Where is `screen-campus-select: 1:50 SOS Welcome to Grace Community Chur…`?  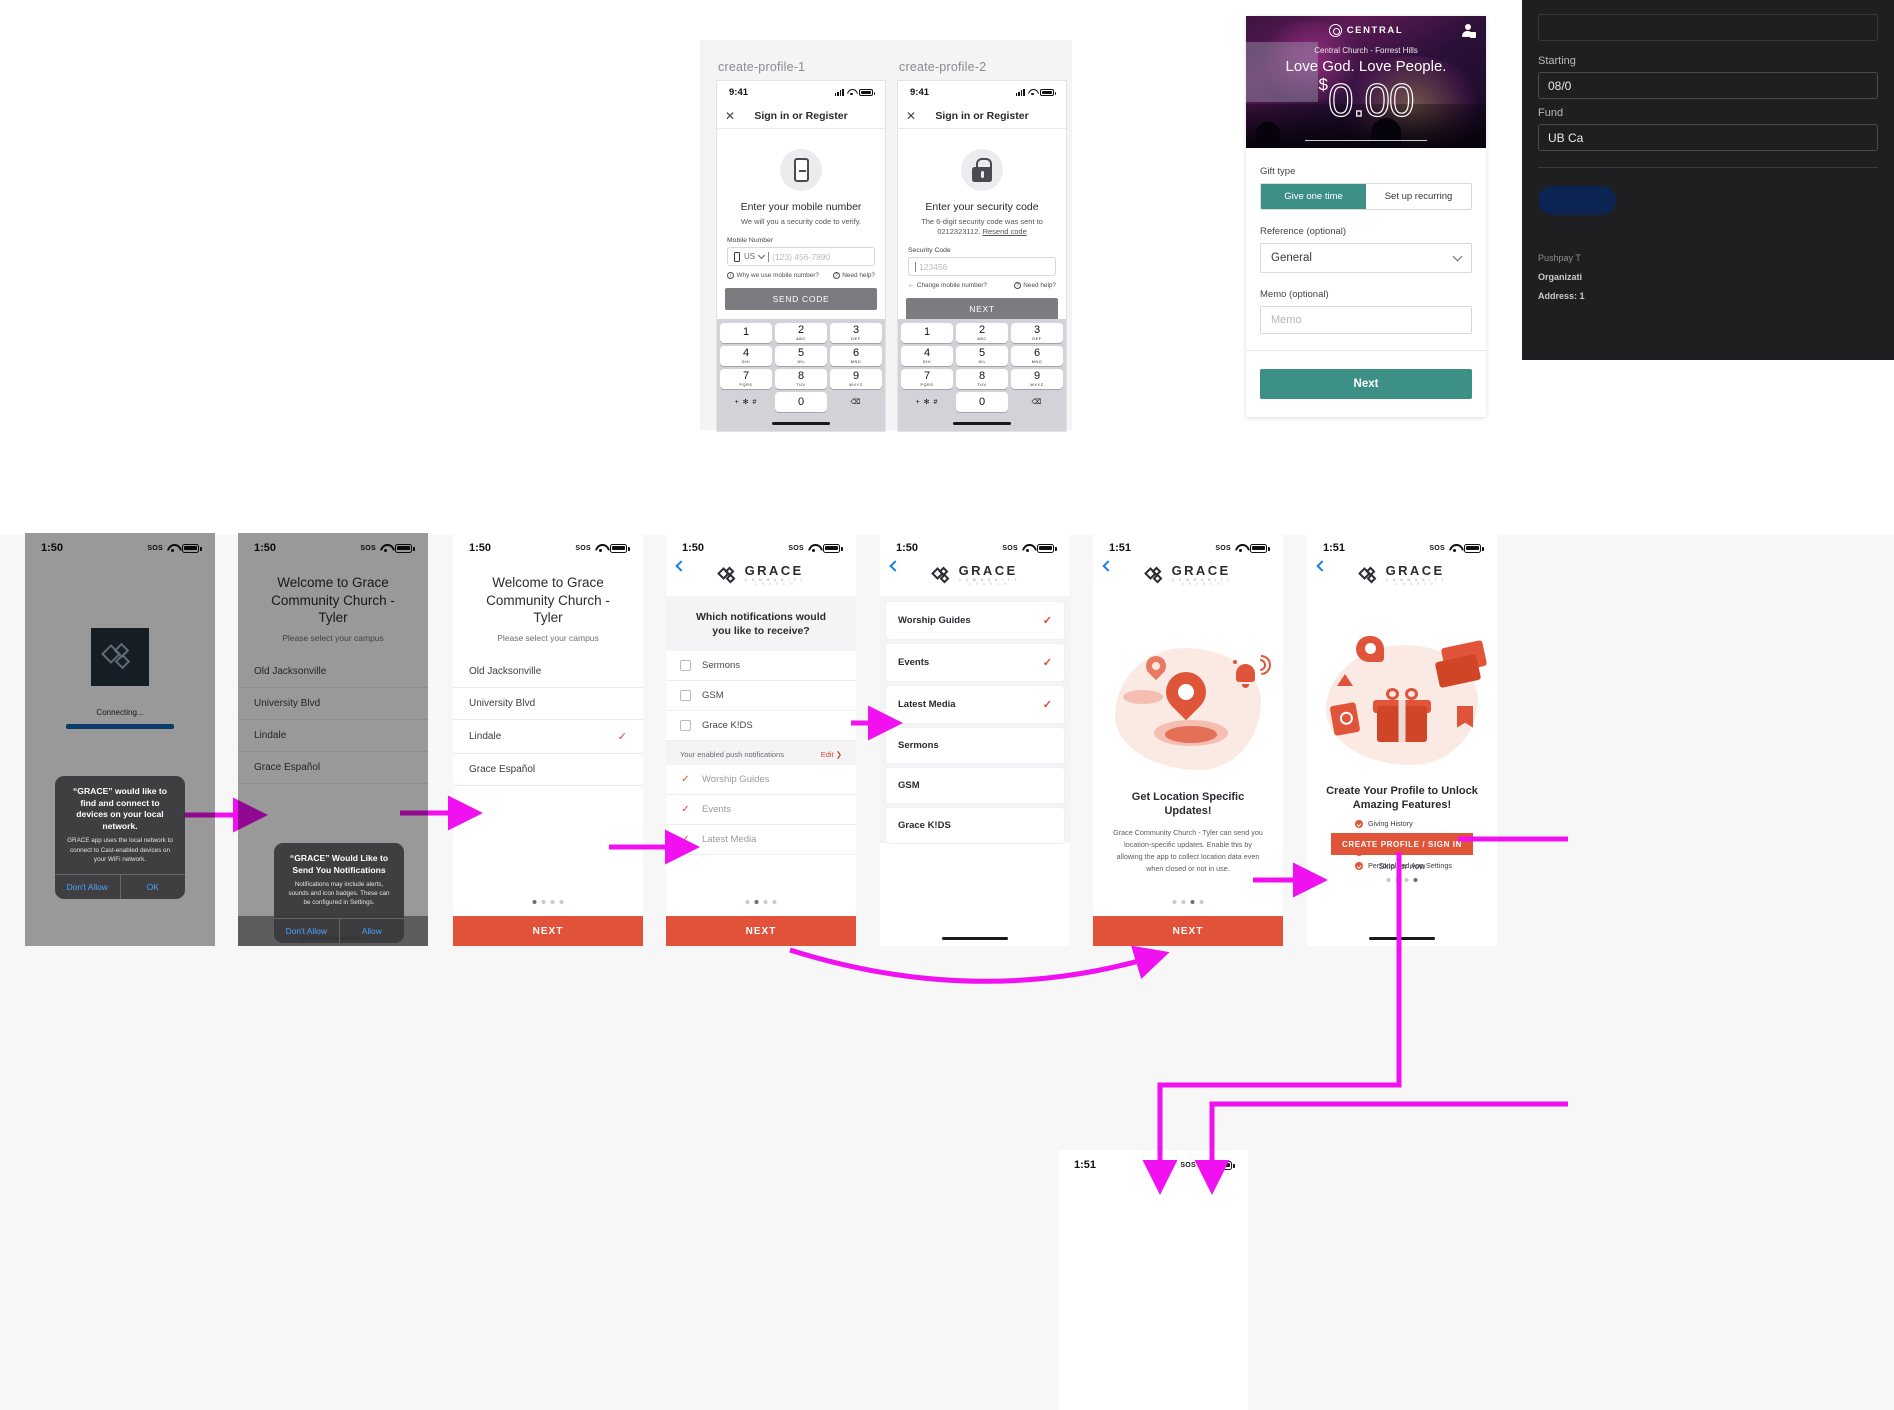 screen-campus-select: 1:50 SOS Welcome to Grace Community Chur… is located at coordinates (548, 739).